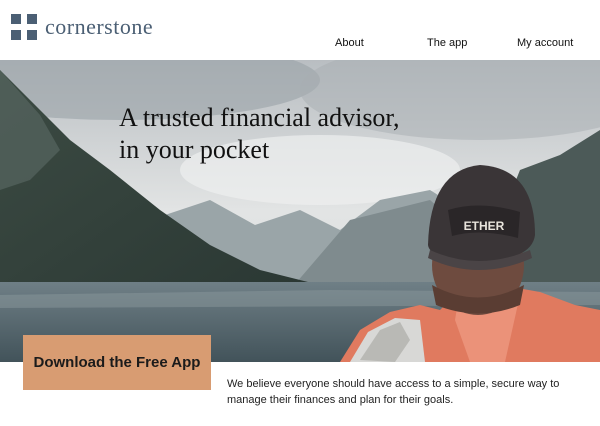 This screenshot has width=600, height=426. What do you see at coordinates (349, 43) in the screenshot?
I see `nav-about: About` at bounding box center [349, 43].